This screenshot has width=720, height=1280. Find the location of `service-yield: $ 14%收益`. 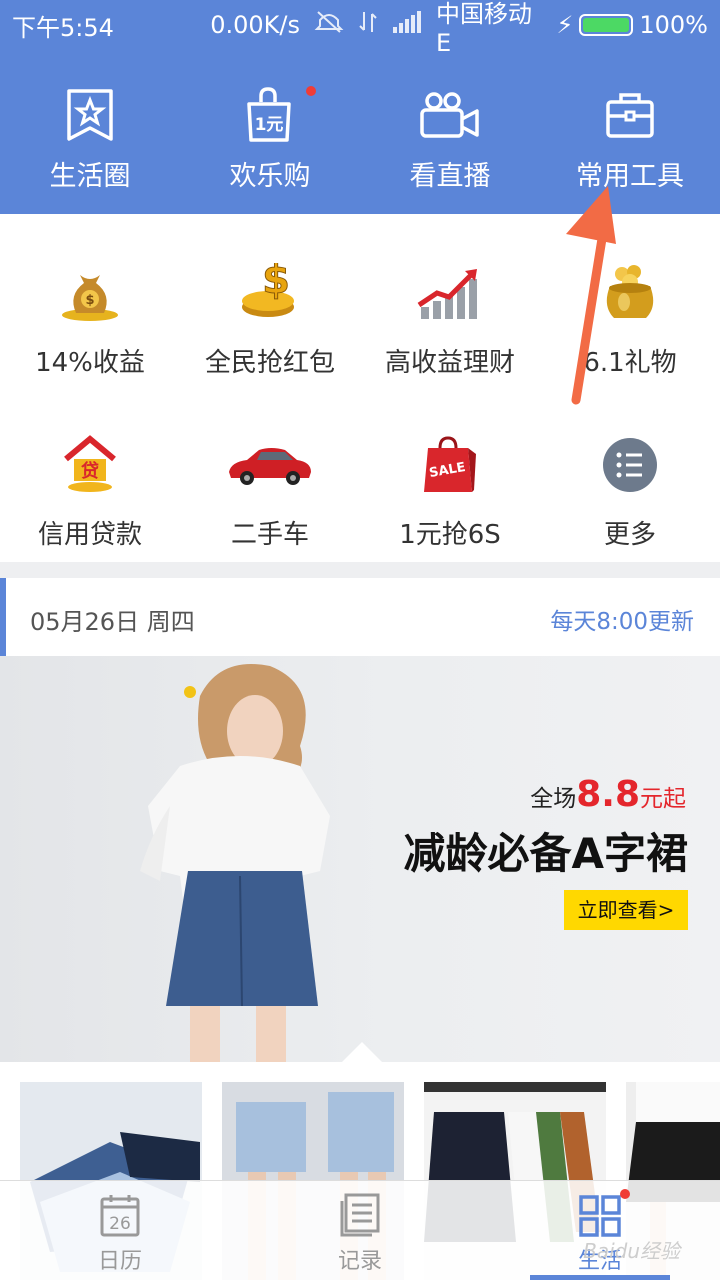

service-yield: $ 14%收益 is located at coordinates (90, 318).